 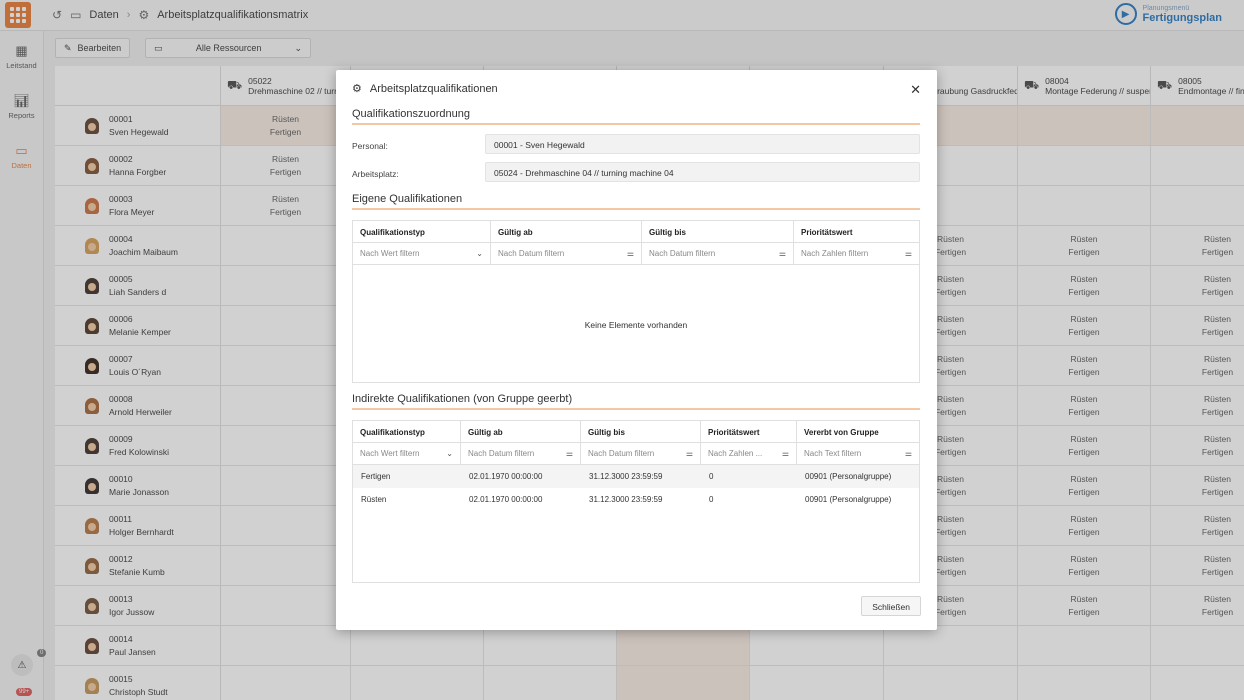 I want to click on filter-placeholder: Nach Text filtern, so click(x=833, y=453).